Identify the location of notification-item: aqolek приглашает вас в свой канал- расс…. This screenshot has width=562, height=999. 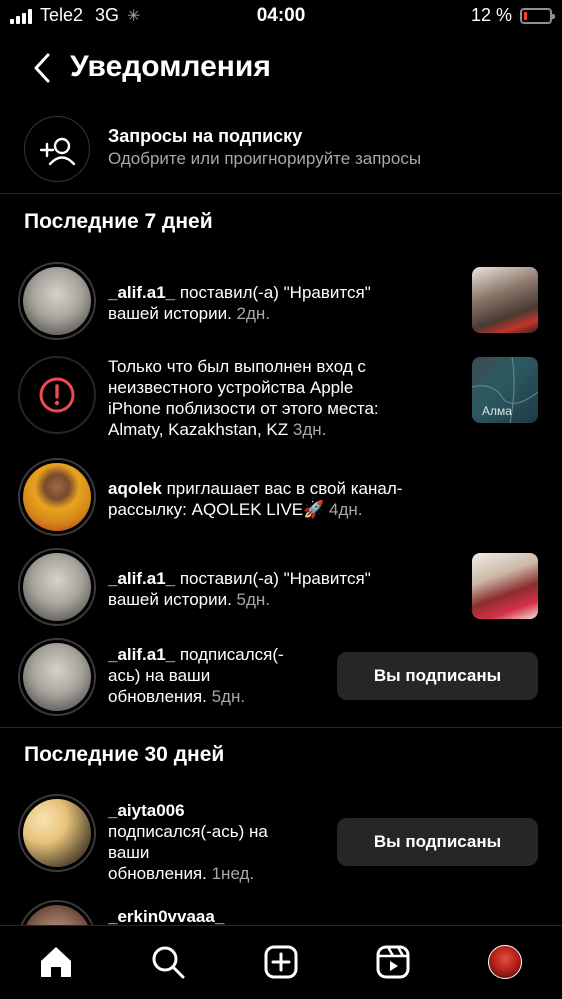
(281, 497).